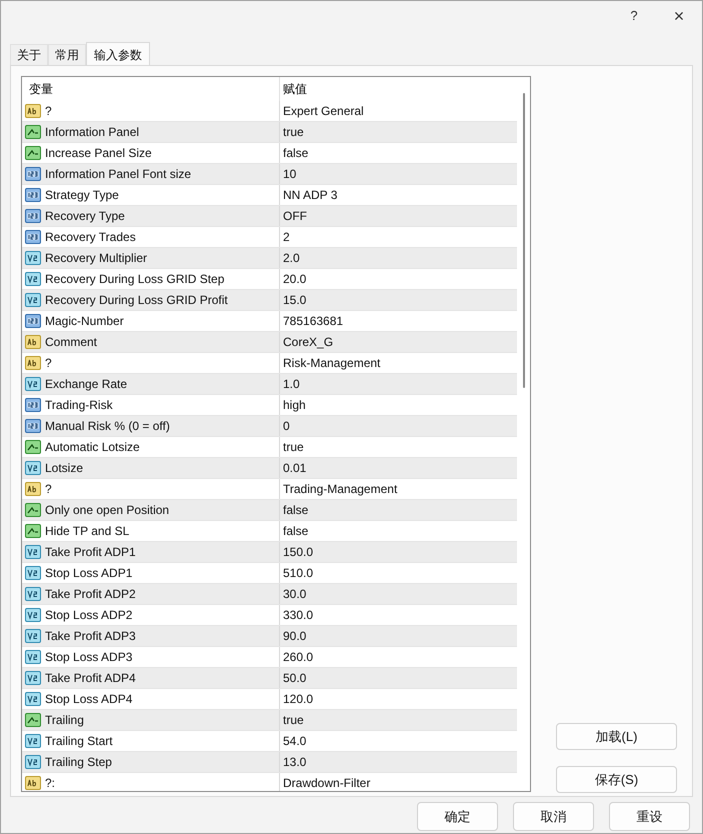 Image resolution: width=703 pixels, height=834 pixels. I want to click on parameter-name: Trailing, so click(64, 720).